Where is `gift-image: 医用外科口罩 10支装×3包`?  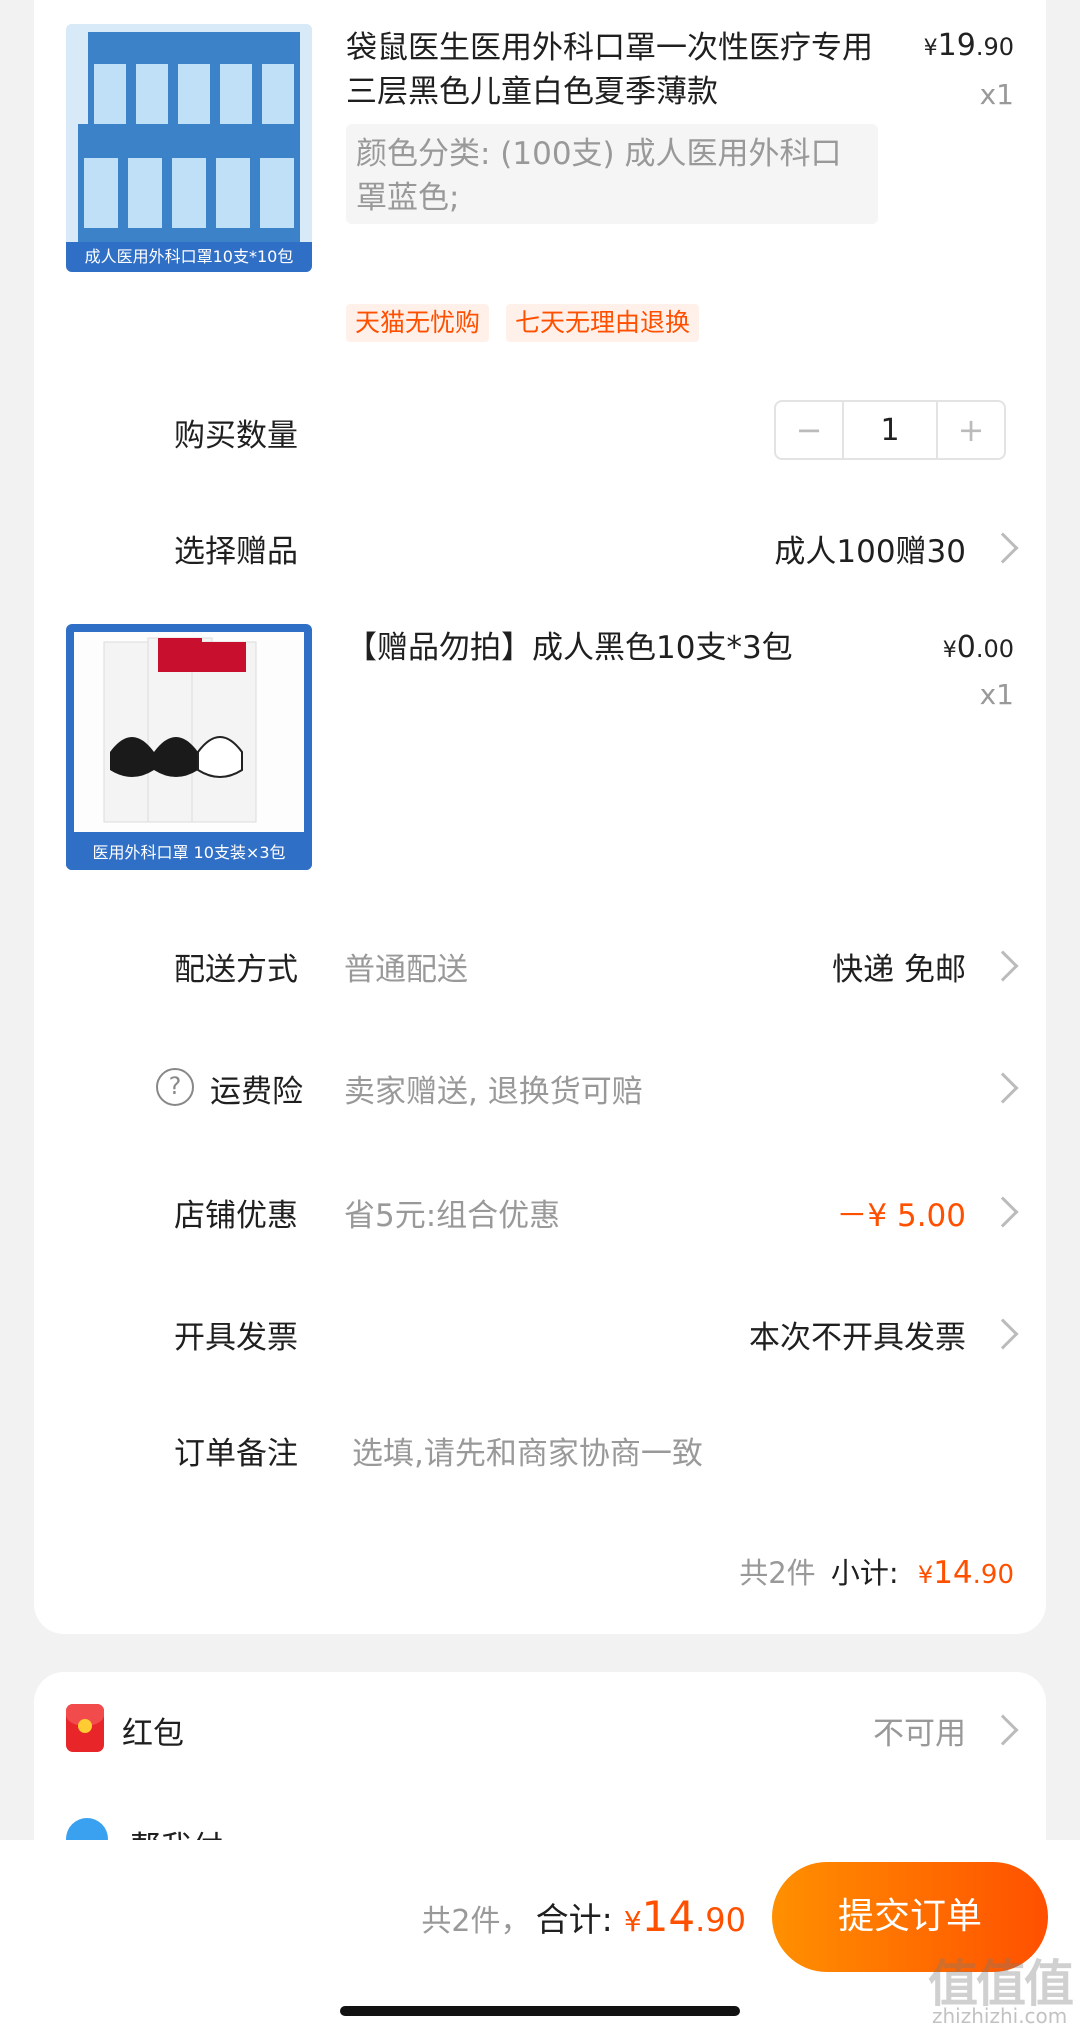
gift-image: 医用外科口罩 10支装×3包 is located at coordinates (189, 747).